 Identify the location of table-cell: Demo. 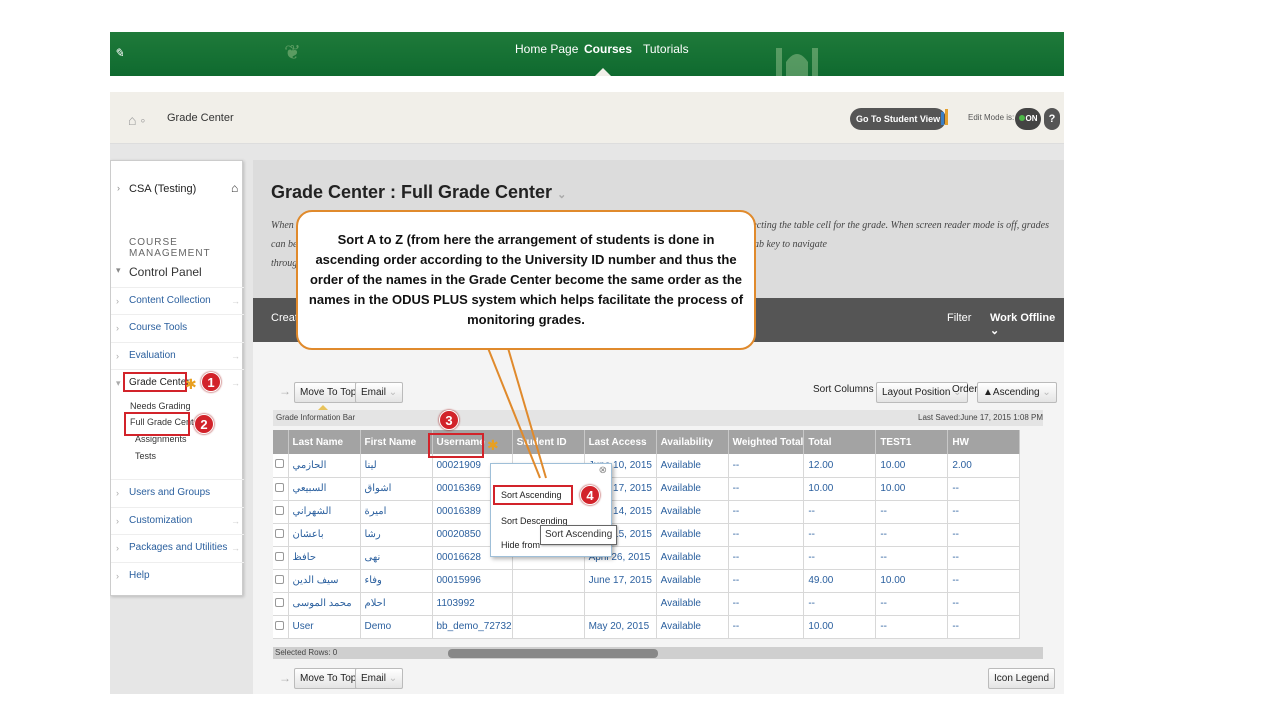
(396, 627).